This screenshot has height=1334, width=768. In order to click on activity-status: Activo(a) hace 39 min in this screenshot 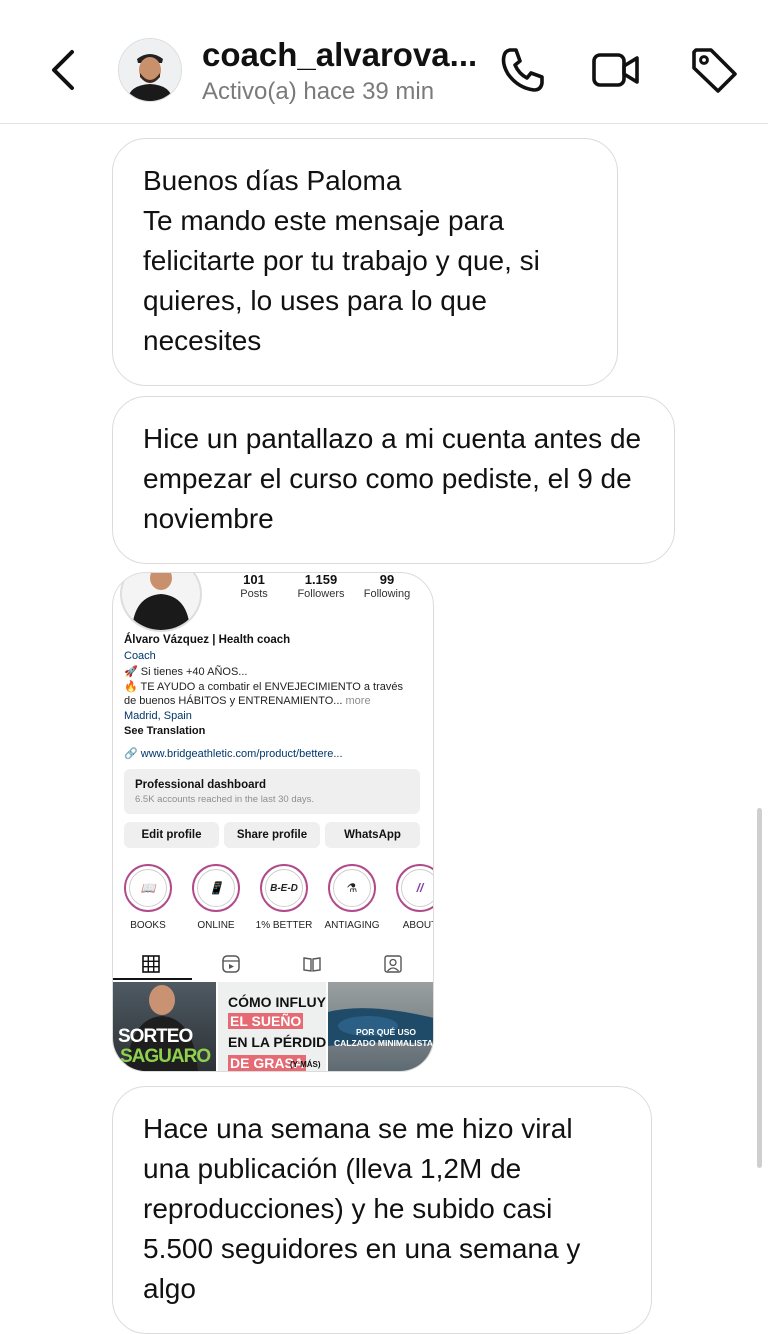, I will do `click(318, 91)`.